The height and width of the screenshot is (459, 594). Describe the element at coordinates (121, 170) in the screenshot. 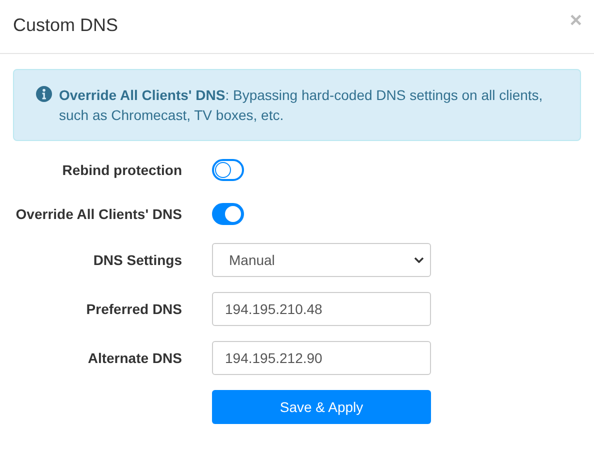

I see `field-label: Rebind protection` at that location.